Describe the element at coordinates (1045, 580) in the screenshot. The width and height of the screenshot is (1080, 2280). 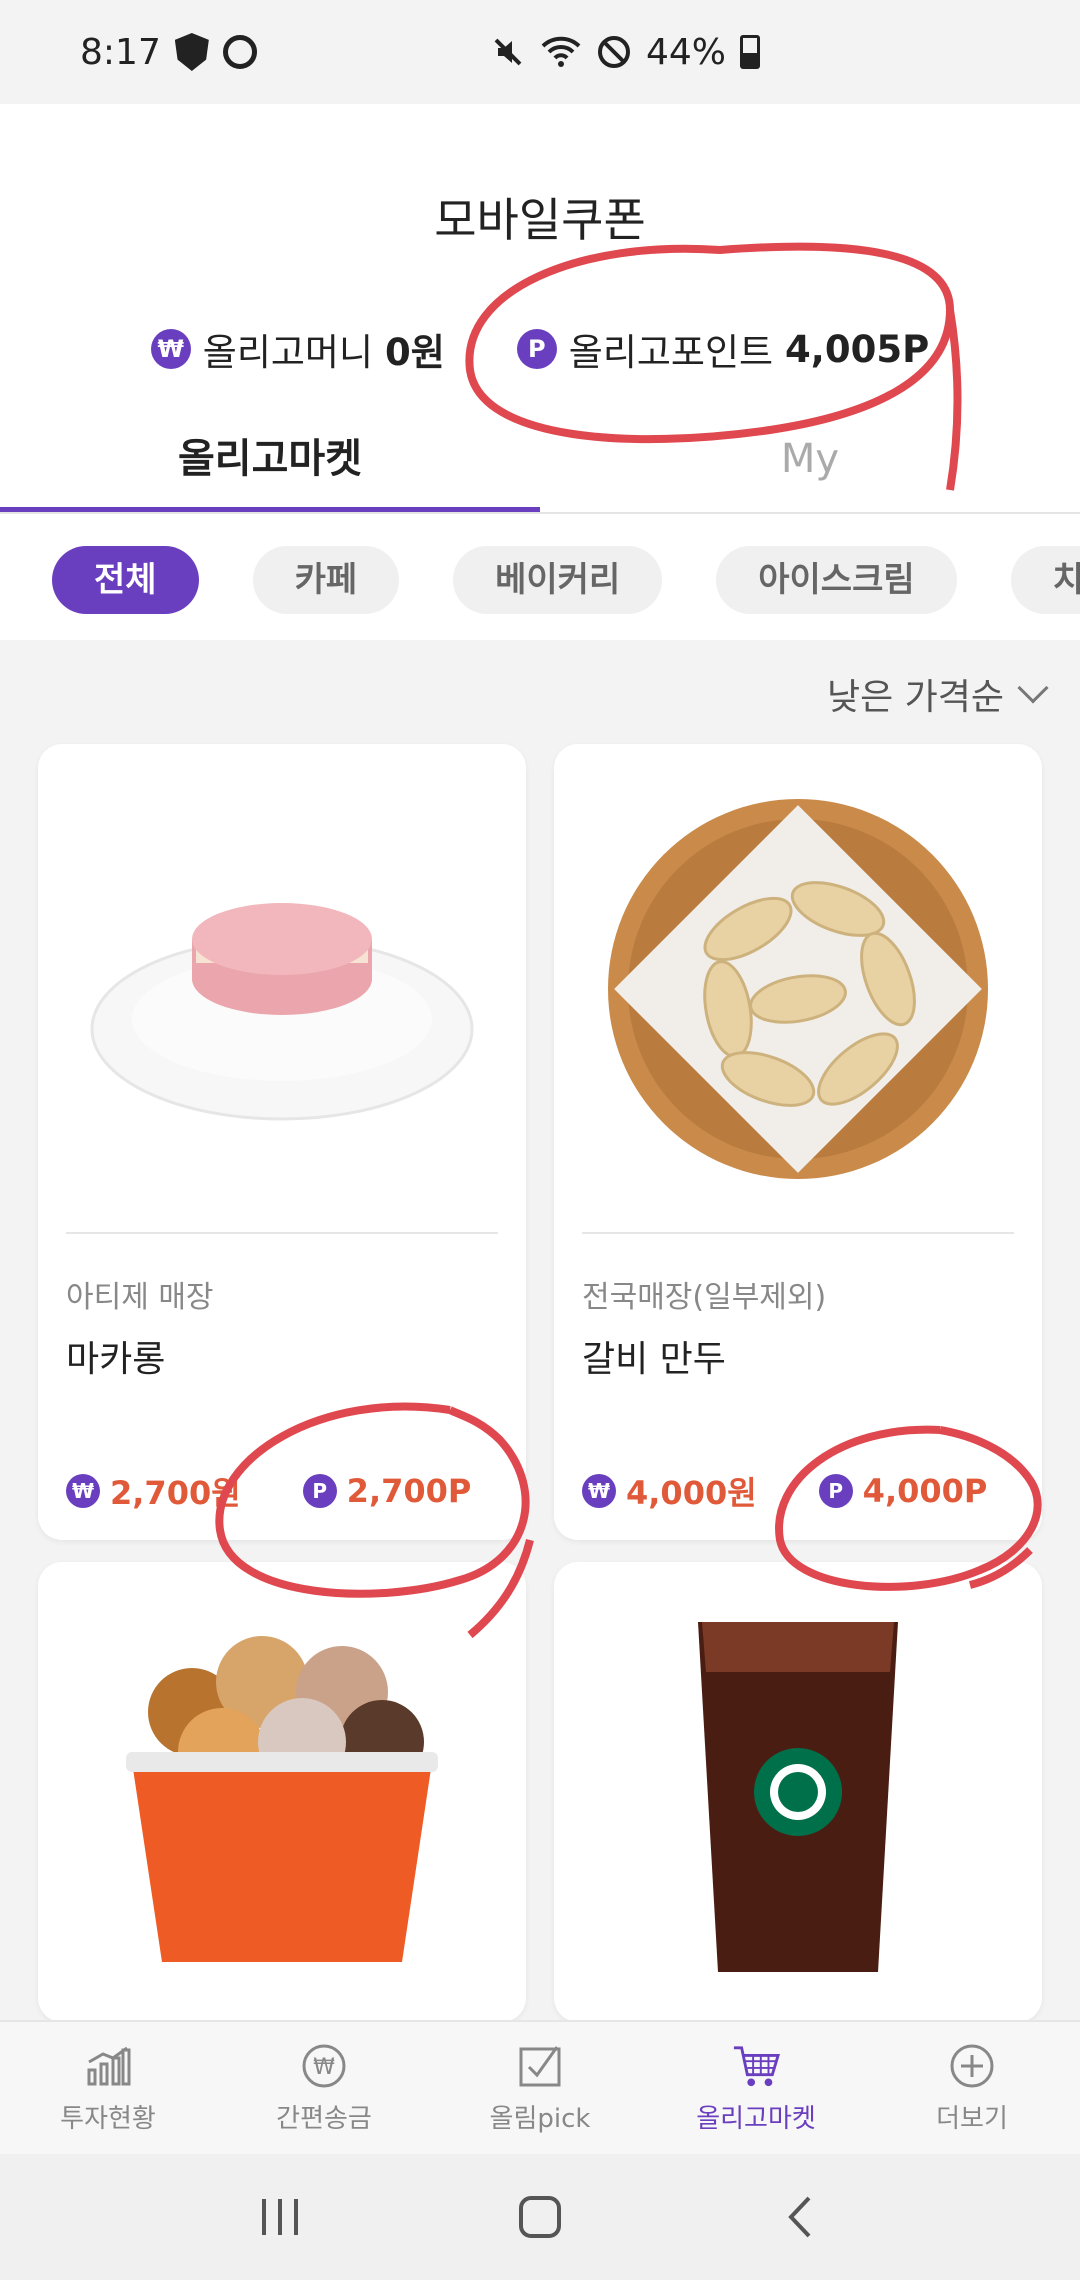
I see `chip-chicken: 치` at that location.